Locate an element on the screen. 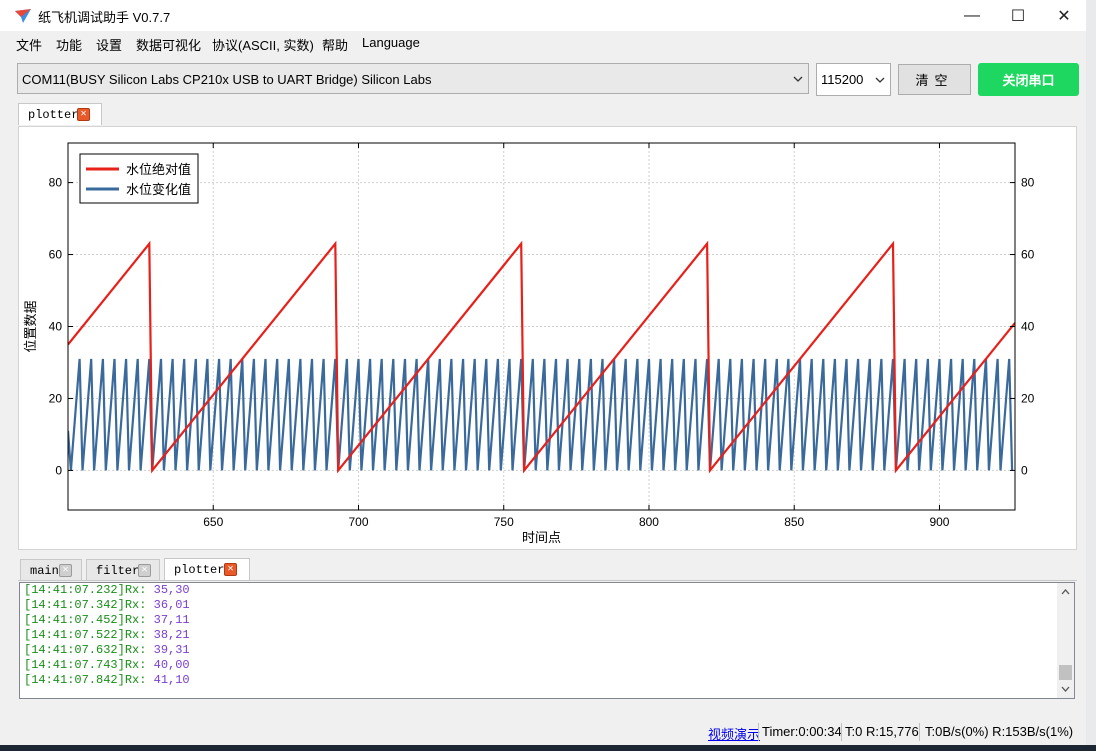  y-tick-label-right: 80 is located at coordinates (1028, 183).